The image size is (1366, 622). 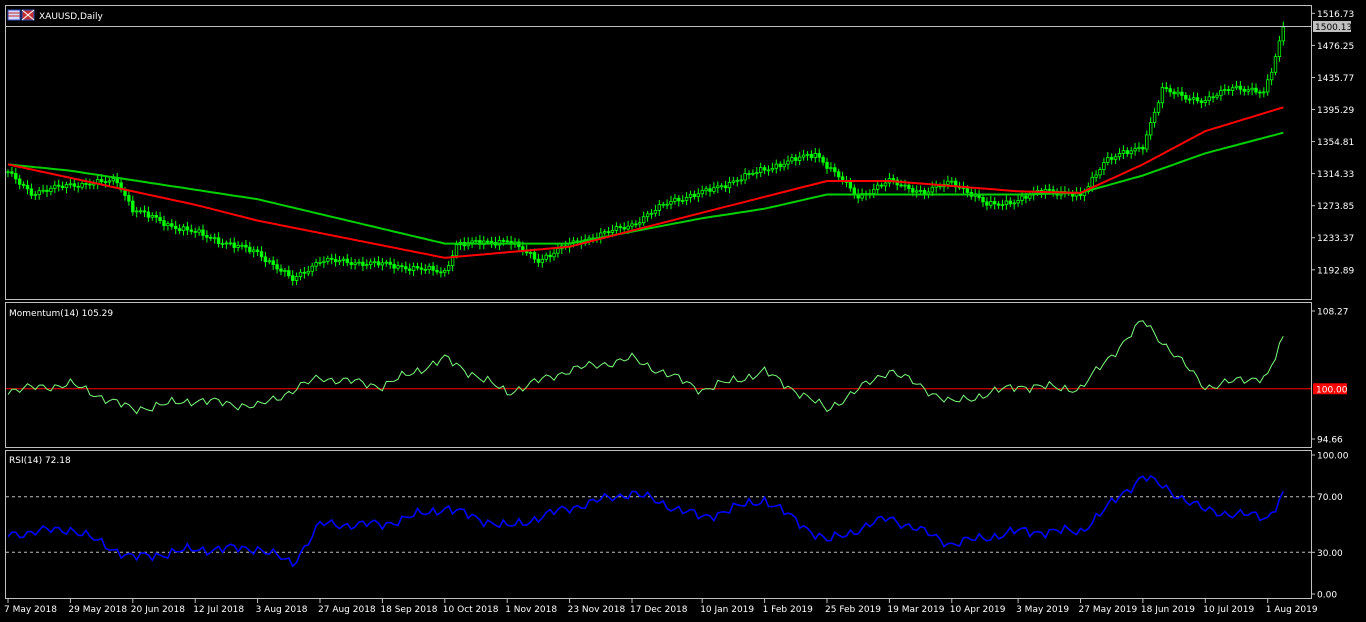 What do you see at coordinates (1335, 271) in the screenshot?
I see `price-tick-label: 1192.89` at bounding box center [1335, 271].